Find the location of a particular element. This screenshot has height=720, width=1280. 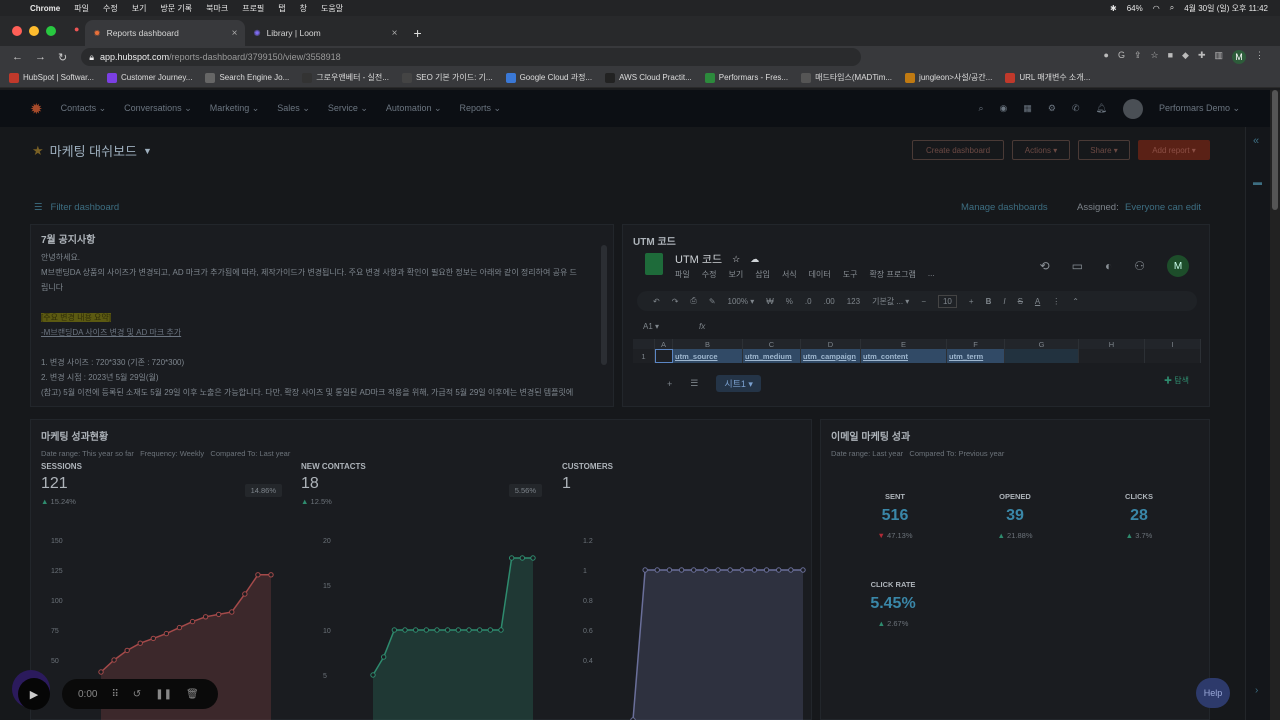

share-people-icon: ⚇ is located at coordinates (1139, 266).